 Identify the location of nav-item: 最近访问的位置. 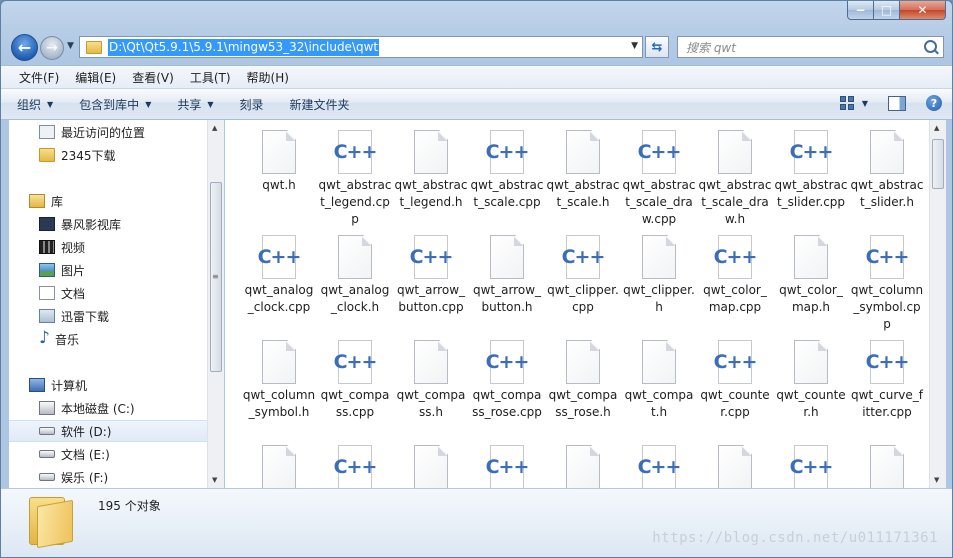
(108, 132).